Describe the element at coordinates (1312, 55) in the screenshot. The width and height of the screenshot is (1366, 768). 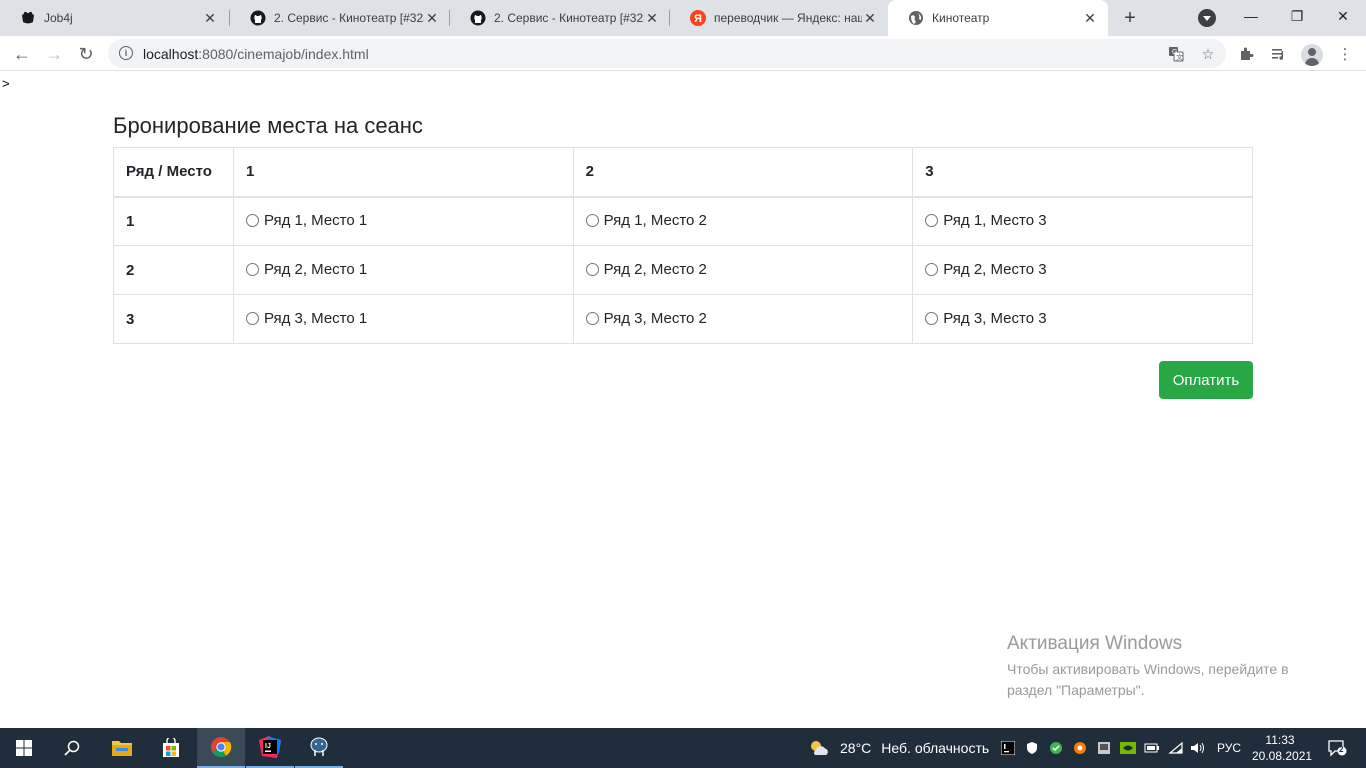
I see `profile-avatar` at that location.